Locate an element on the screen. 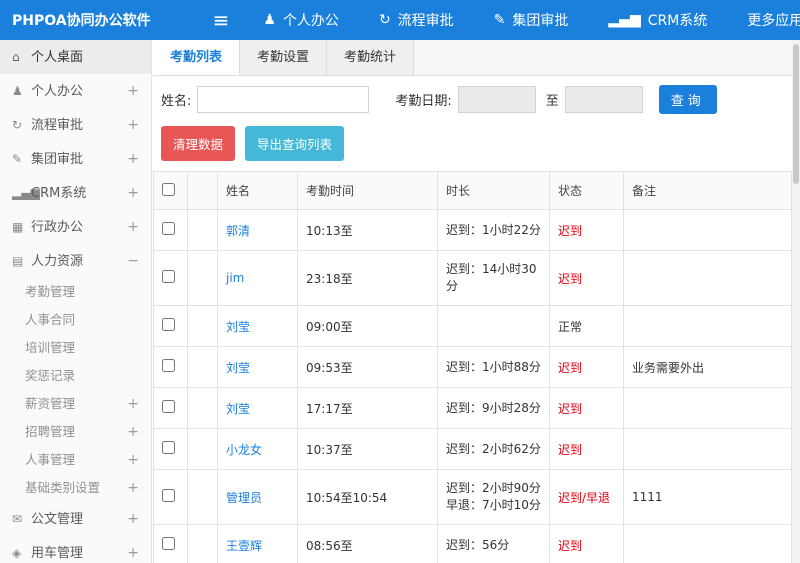 This screenshot has width=800, height=563. sidebar-item: 人事合同 is located at coordinates (75, 320).